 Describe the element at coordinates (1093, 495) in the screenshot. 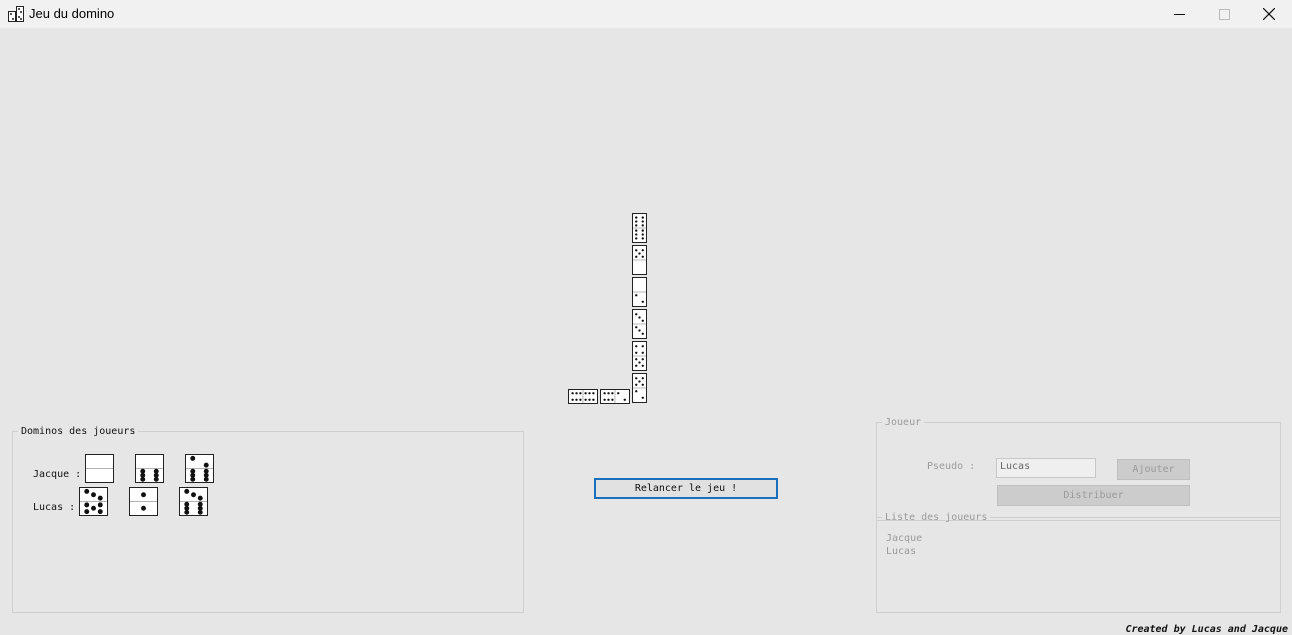

I see `deal-button: Distribuer` at that location.